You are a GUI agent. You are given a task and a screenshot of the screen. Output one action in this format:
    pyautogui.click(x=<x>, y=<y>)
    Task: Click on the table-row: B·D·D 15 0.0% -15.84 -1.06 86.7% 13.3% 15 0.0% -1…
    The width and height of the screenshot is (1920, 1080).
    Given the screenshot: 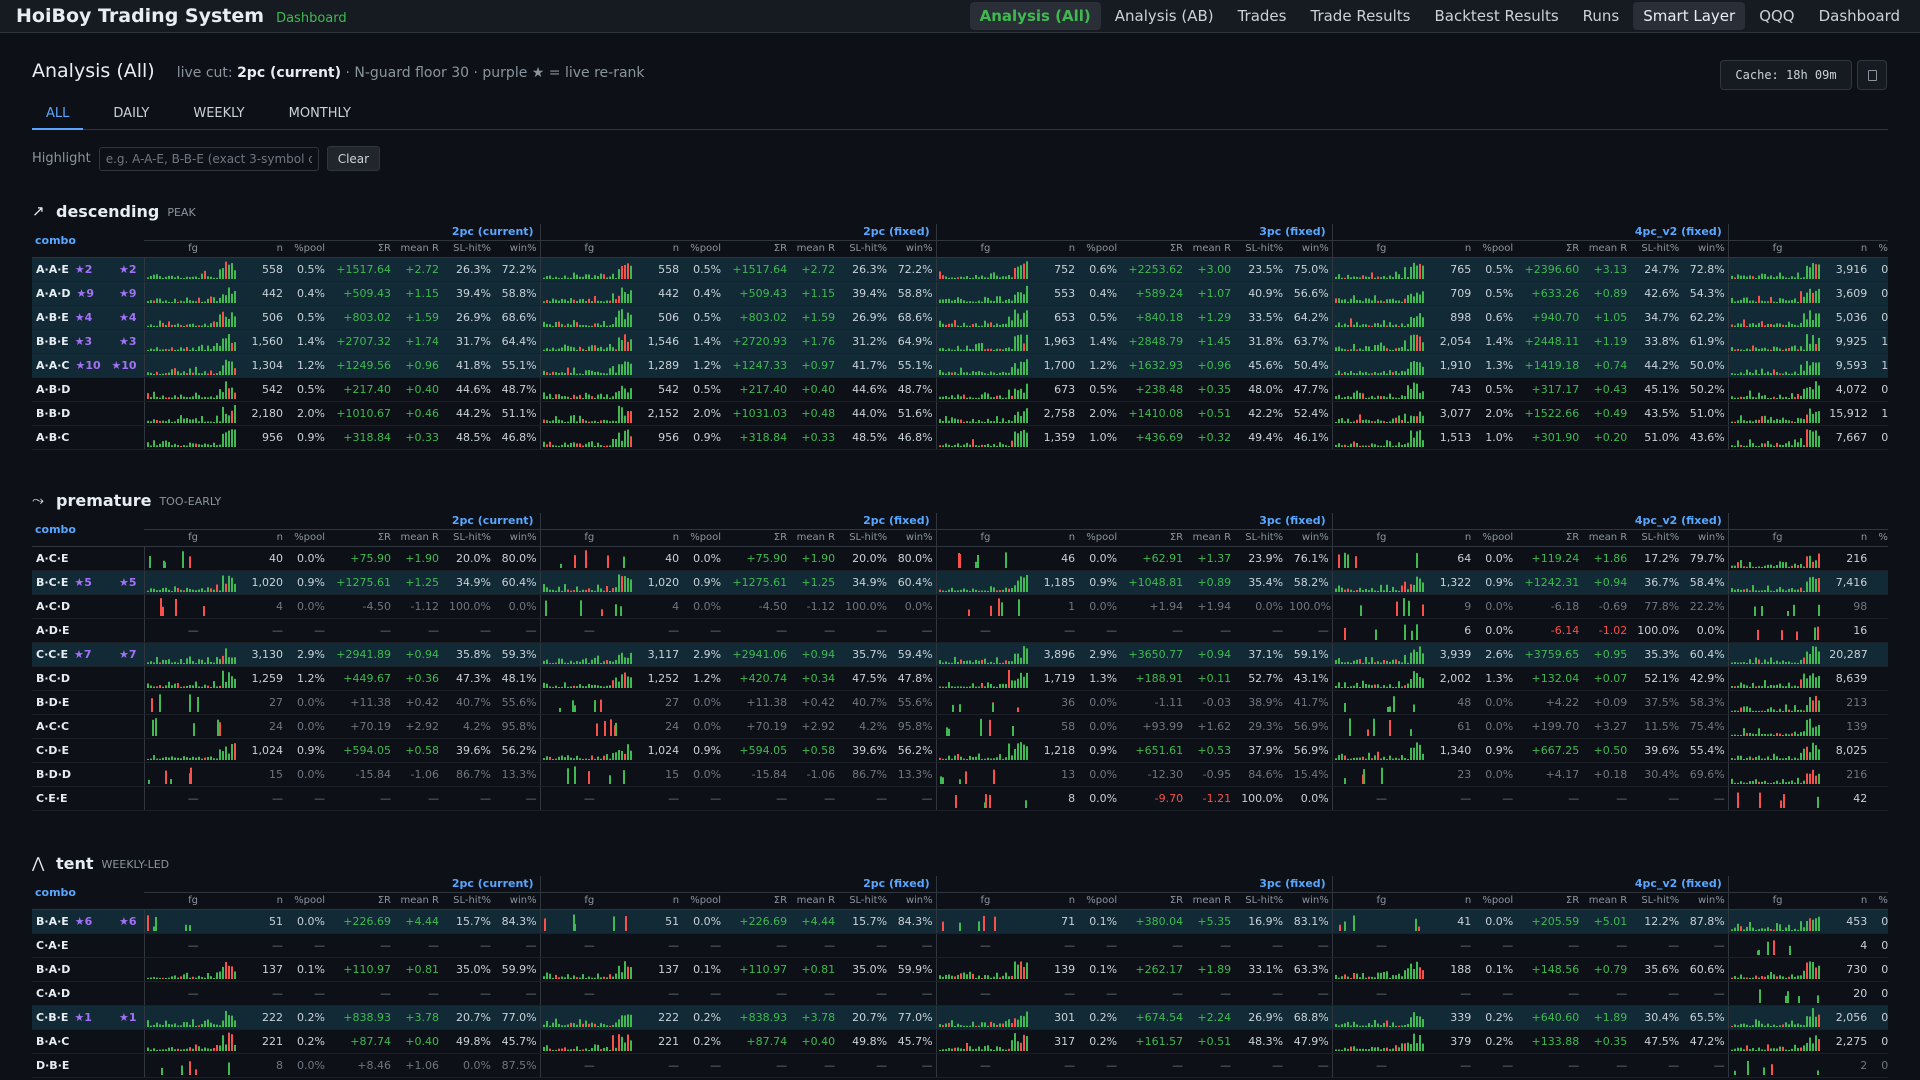 What is the action you would take?
    pyautogui.click(x=960, y=774)
    